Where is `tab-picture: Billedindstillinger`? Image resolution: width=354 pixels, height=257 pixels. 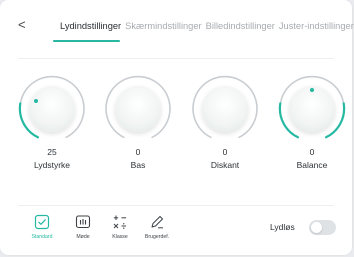
tab-picture: Billedindstillinger is located at coordinates (240, 26).